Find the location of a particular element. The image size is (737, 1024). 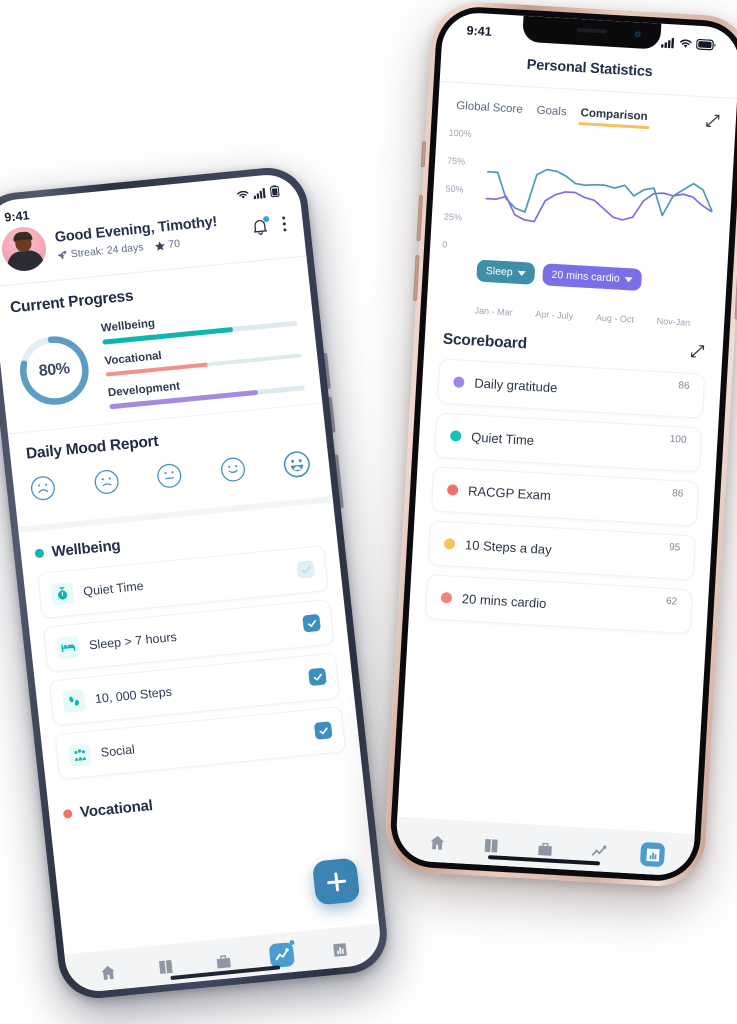

add-task-button is located at coordinates (336, 881).